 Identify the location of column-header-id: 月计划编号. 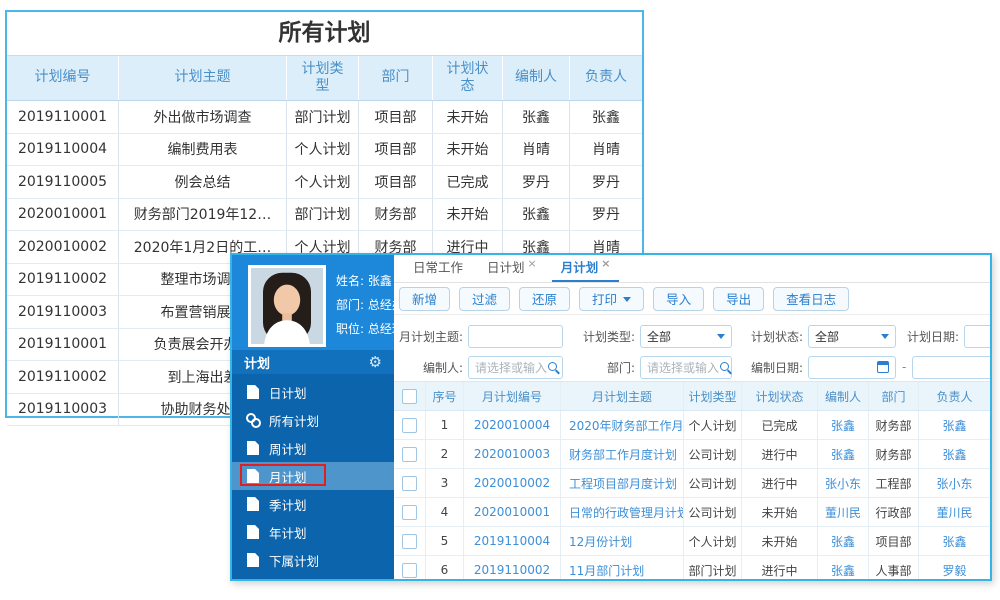
(512, 396).